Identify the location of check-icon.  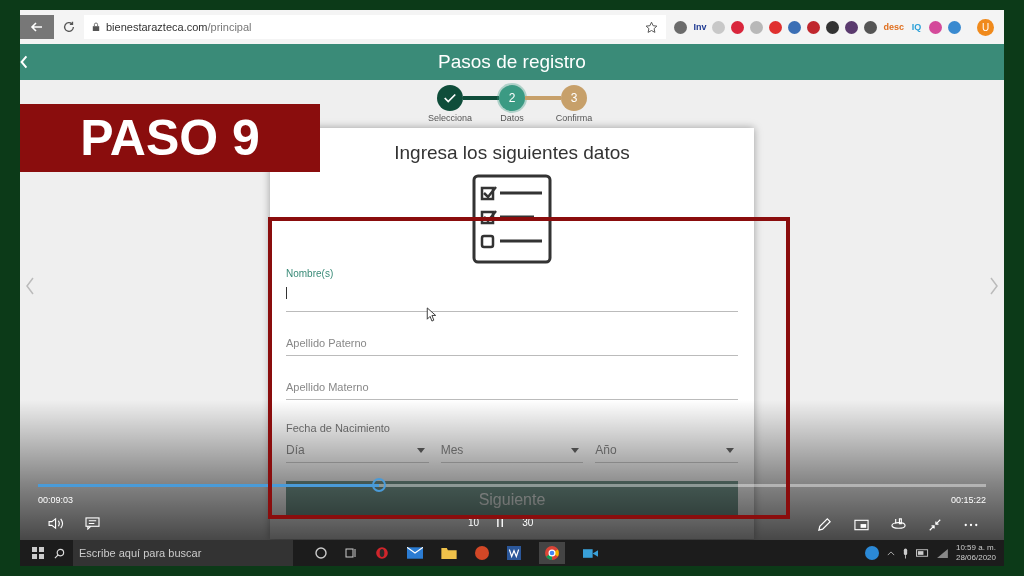
(450, 98).